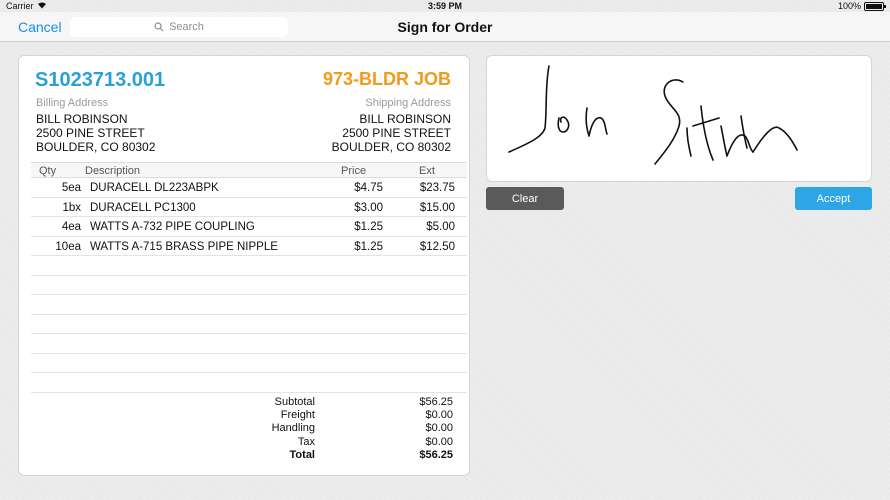 This screenshot has width=890, height=500. What do you see at coordinates (368, 188) in the screenshot?
I see `item-price: $4.75` at bounding box center [368, 188].